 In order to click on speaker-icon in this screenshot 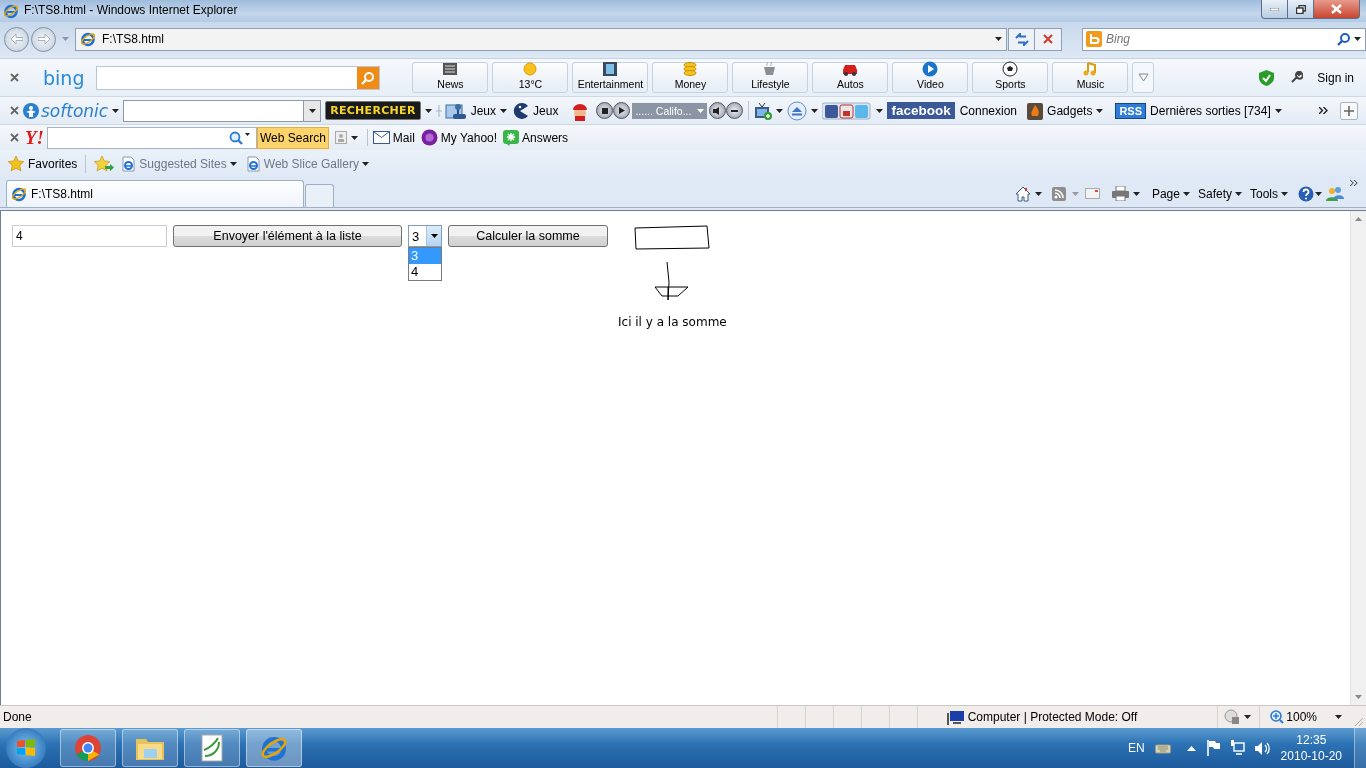, I will do `click(1262, 748)`.